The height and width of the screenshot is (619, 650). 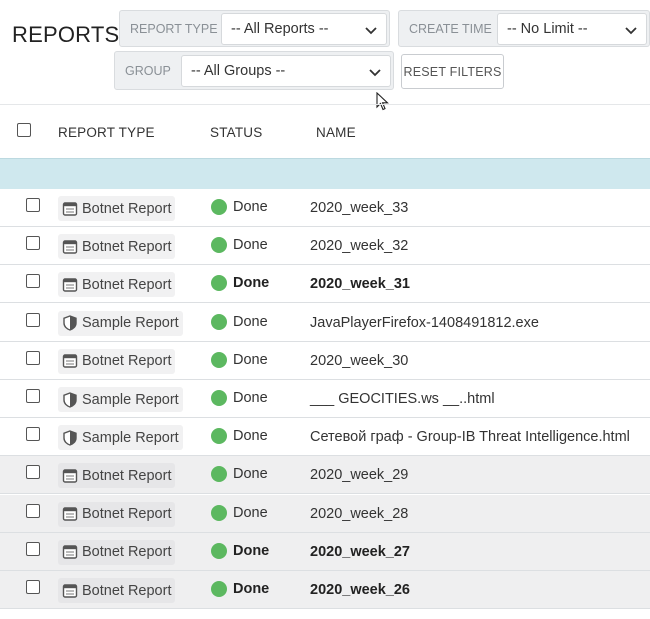 I want to click on report-name-link: 2020_week_26, so click(x=360, y=590).